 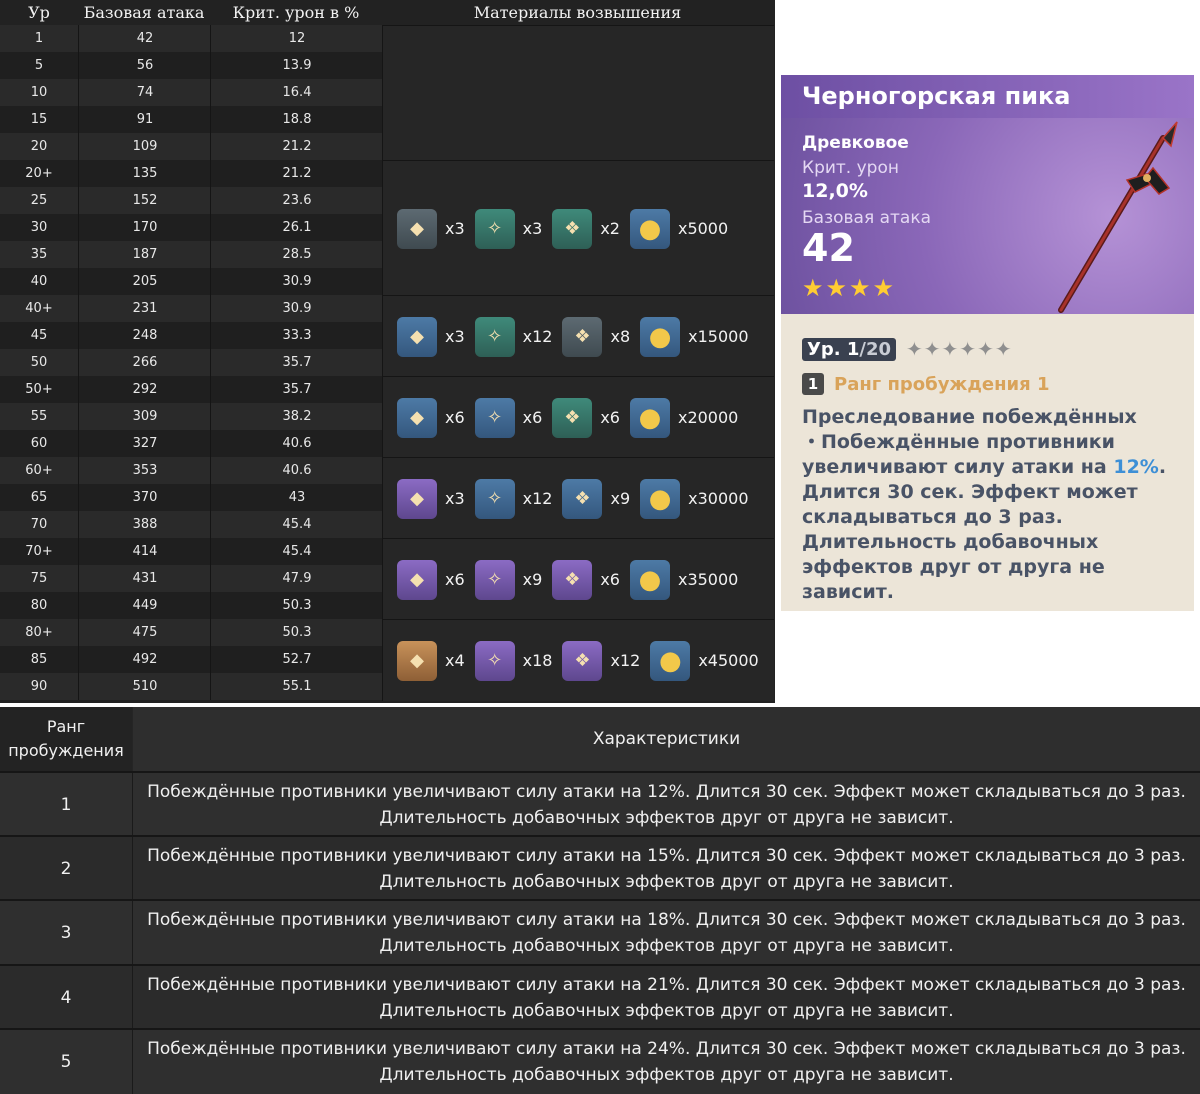 I want to click on material-quantity: x4, so click(x=455, y=660).